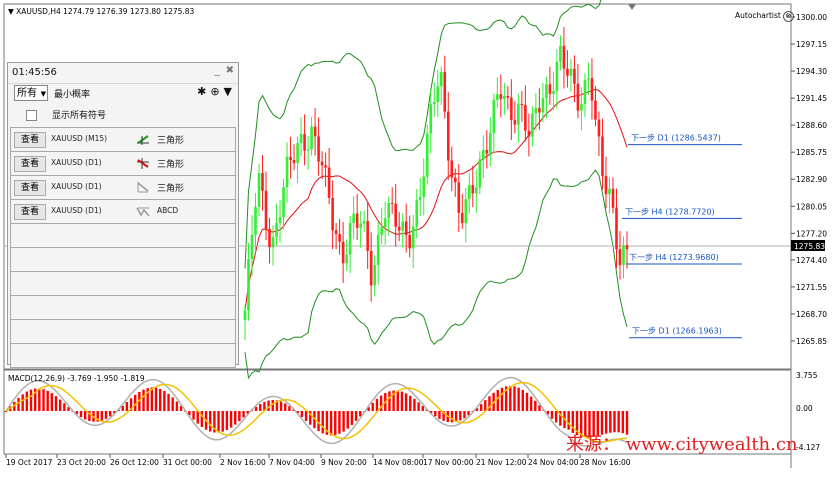 This screenshot has height=478, width=832. I want to click on pattern-row: 查看 XAUUSD (M15) 三角形, so click(123, 139).